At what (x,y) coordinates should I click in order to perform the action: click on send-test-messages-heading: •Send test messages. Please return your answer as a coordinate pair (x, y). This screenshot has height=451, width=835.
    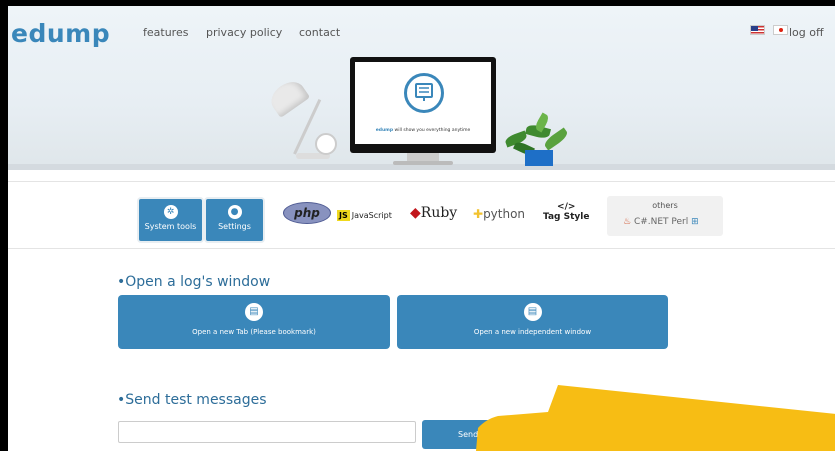
    Looking at the image, I should click on (192, 400).